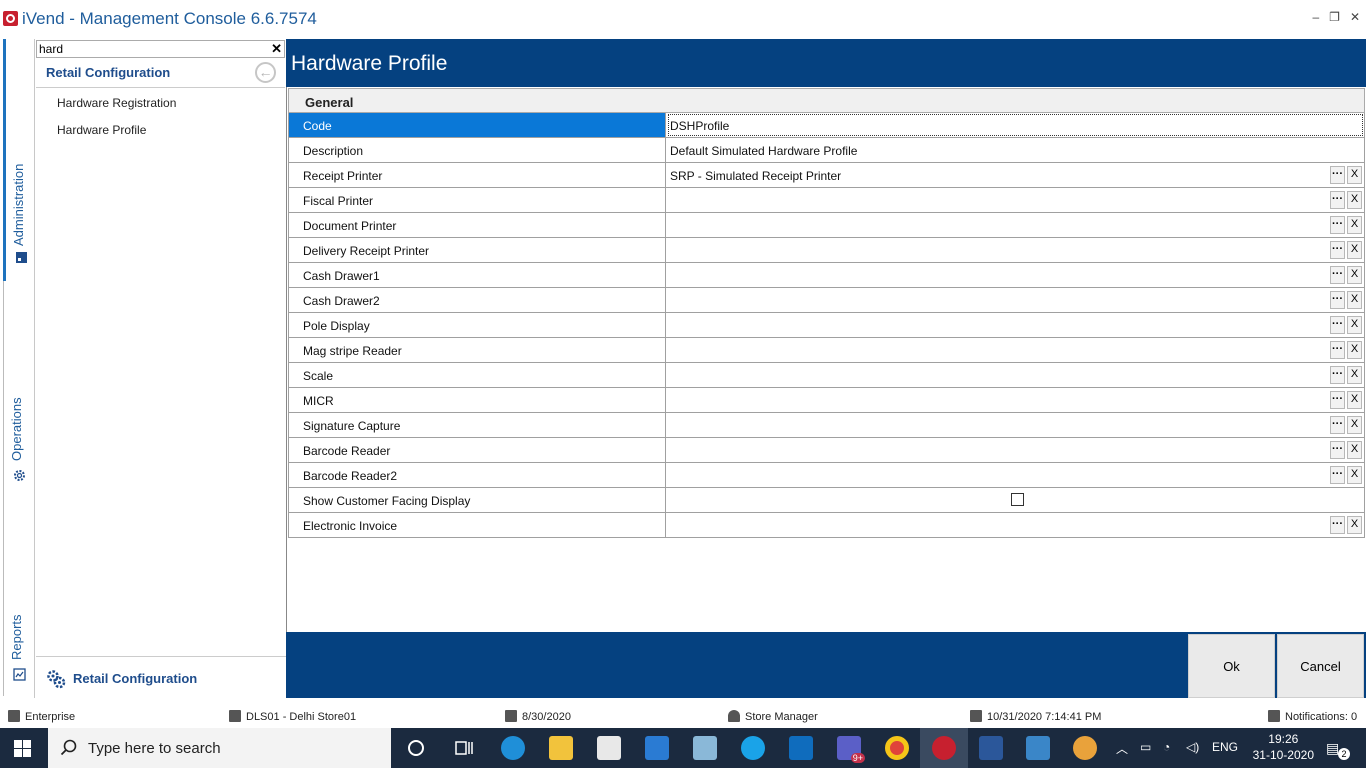 The height and width of the screenshot is (768, 1366). I want to click on mail-icon, so click(657, 748).